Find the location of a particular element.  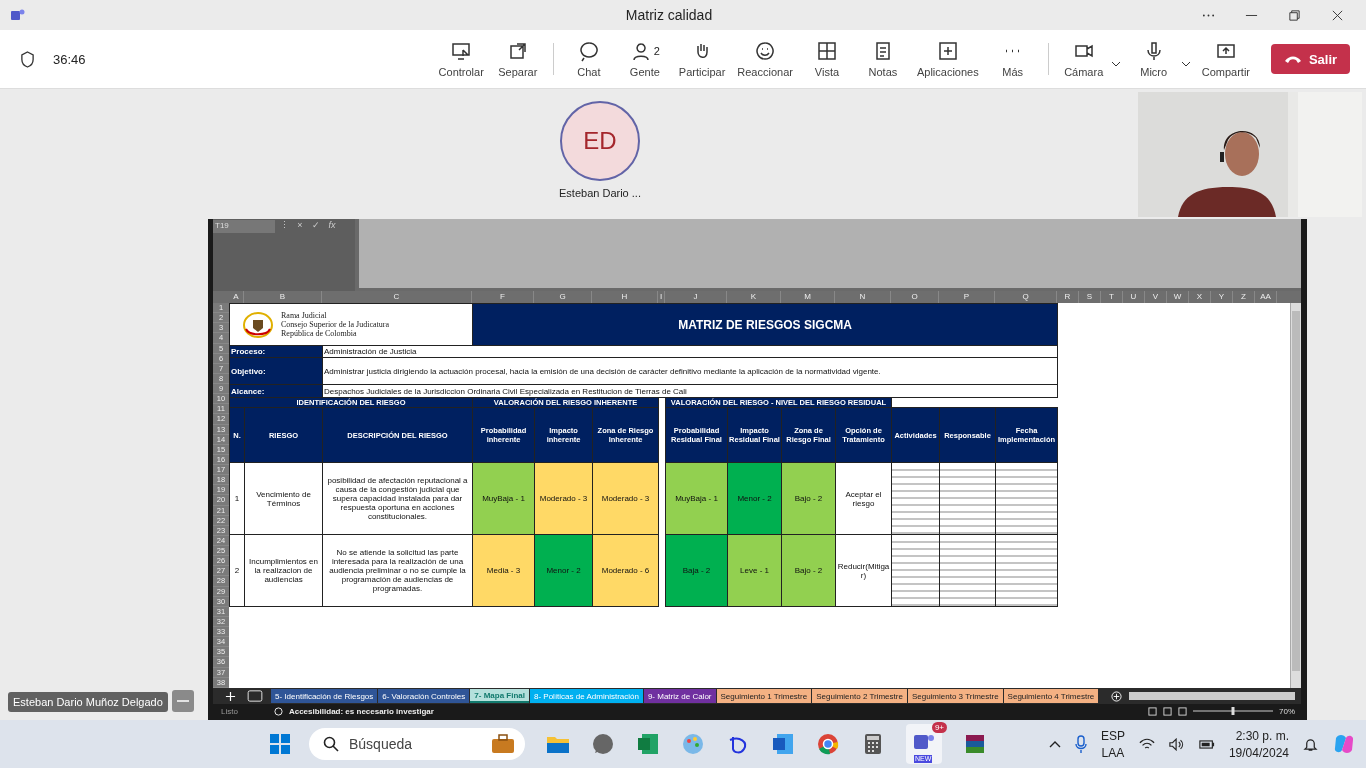

sheet-tab: 8- Políticas de Administración is located at coordinates (586, 696).